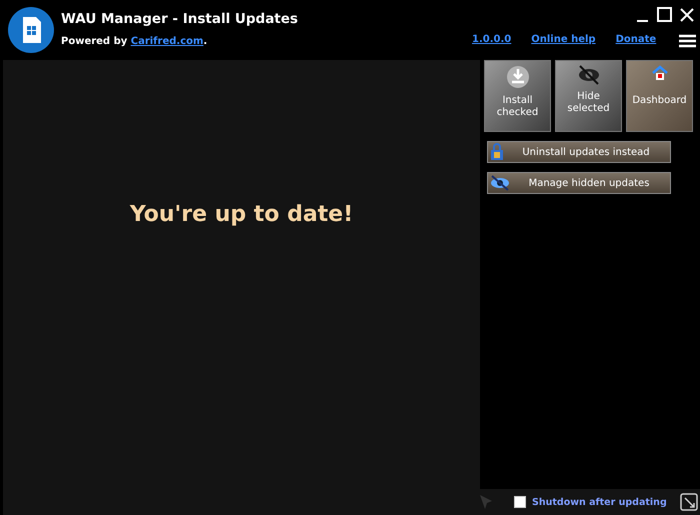  Describe the element at coordinates (563, 39) in the screenshot. I see `header-link: Online help` at that location.